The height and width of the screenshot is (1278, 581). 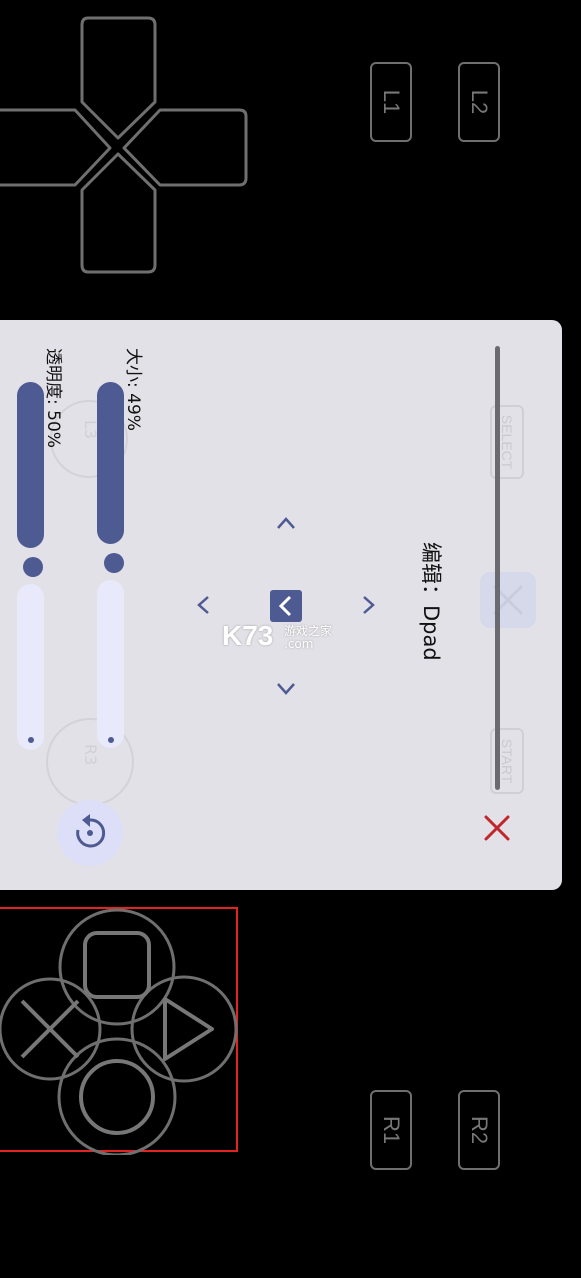 I want to click on triangle-icon, so click(x=188, y=1029).